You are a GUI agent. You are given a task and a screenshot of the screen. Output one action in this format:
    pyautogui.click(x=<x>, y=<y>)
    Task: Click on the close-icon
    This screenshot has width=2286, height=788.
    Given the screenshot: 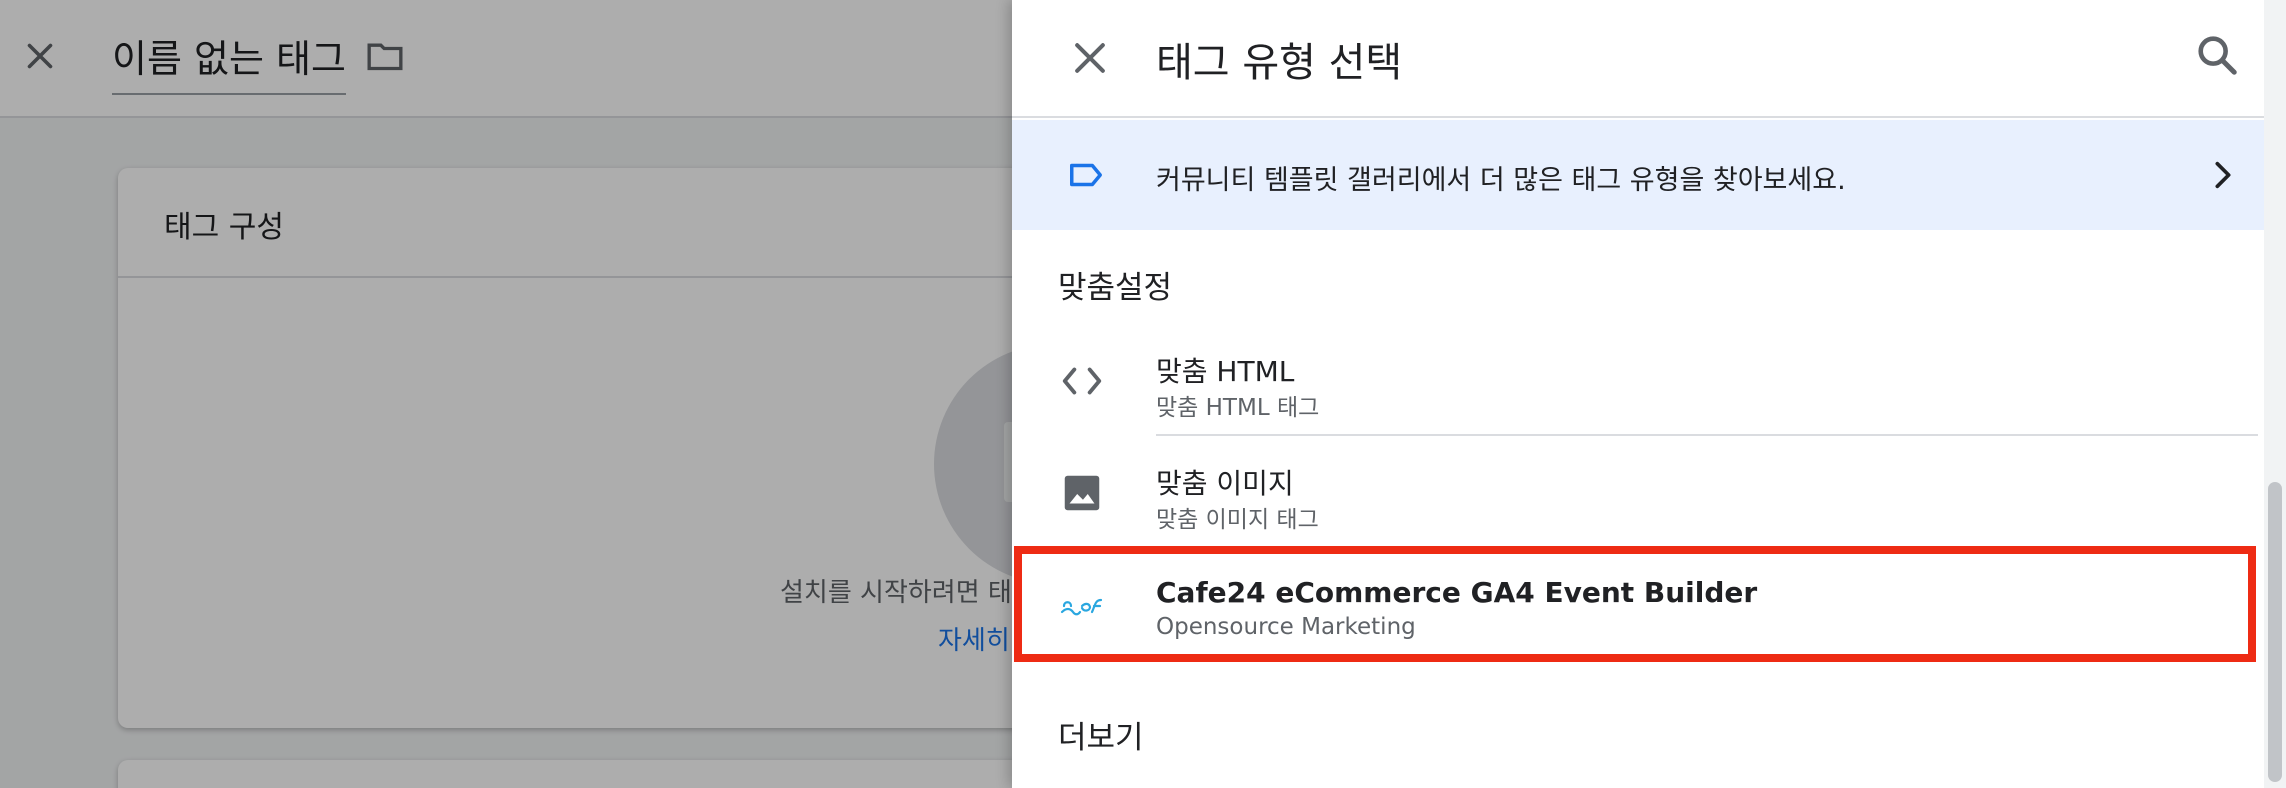 What is the action you would take?
    pyautogui.click(x=1090, y=58)
    